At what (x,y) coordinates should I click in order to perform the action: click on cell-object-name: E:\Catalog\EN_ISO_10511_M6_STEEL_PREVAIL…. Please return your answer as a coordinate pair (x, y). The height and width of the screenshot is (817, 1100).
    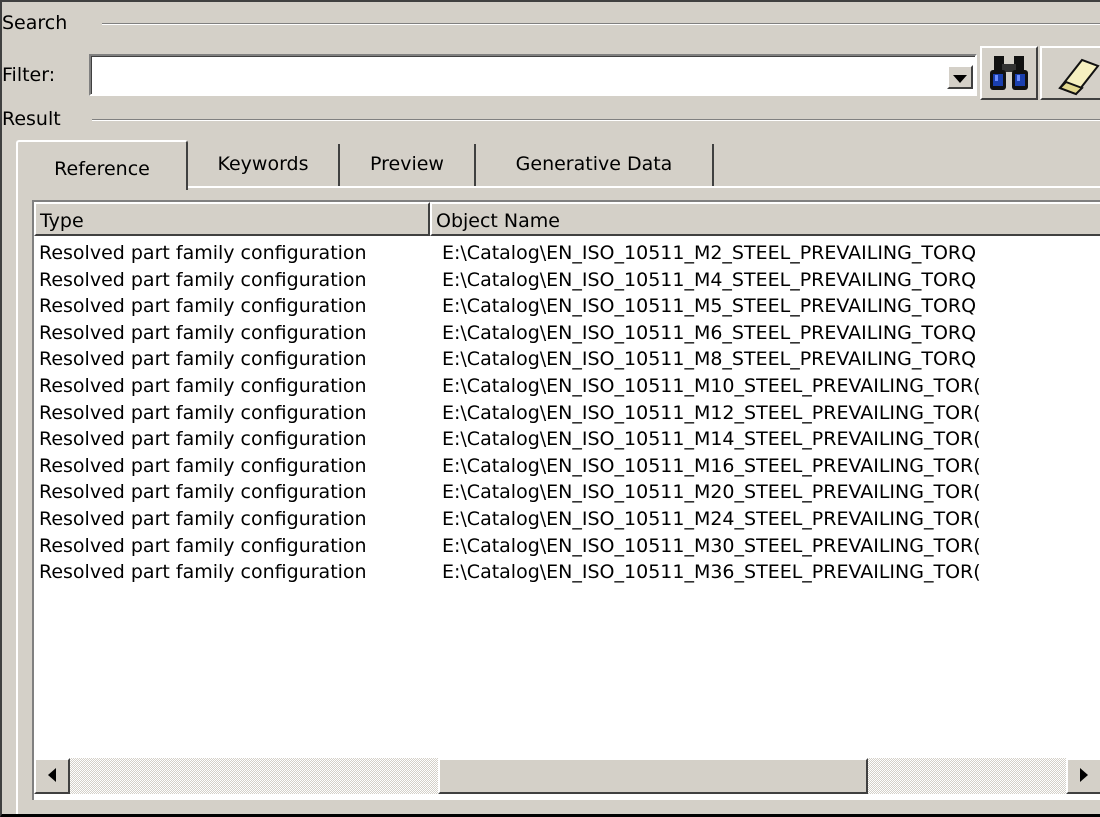
    Looking at the image, I should click on (709, 332).